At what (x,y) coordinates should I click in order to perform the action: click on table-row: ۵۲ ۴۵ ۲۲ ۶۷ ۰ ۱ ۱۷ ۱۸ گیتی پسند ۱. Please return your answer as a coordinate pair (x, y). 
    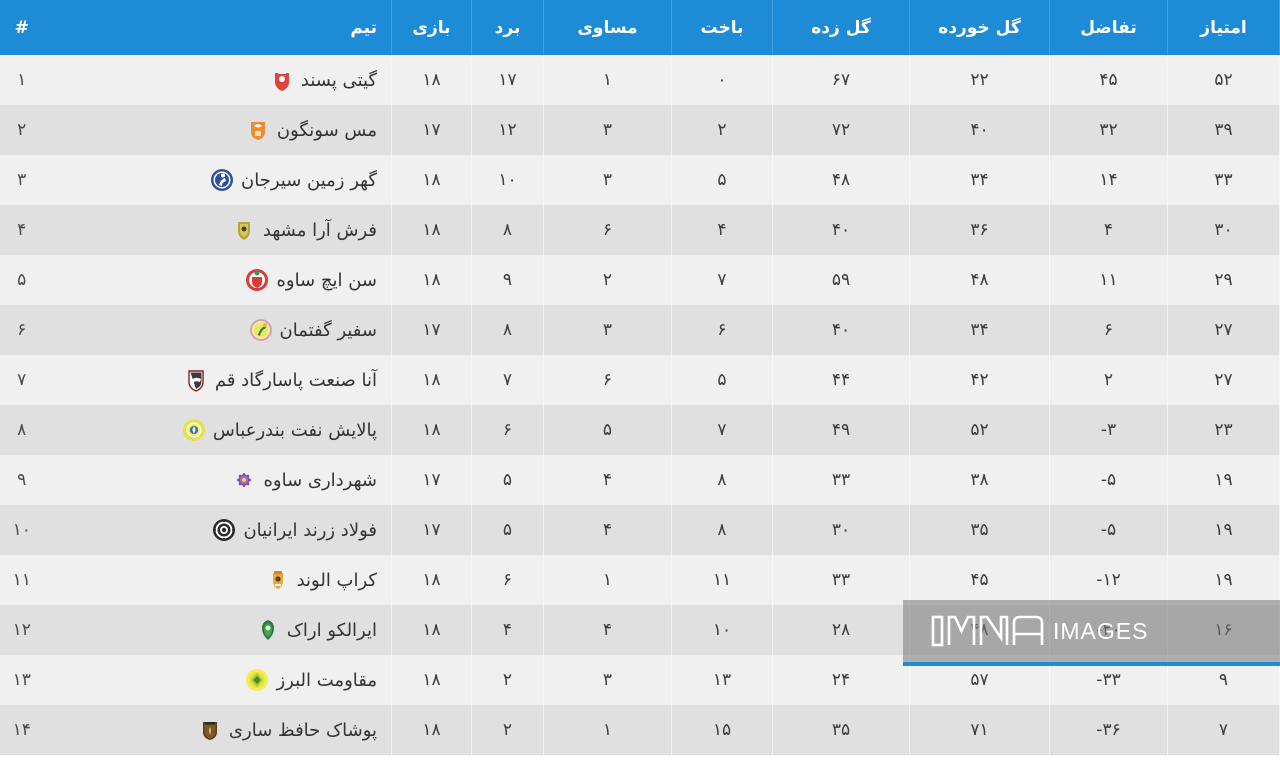
    Looking at the image, I should click on (640, 80).